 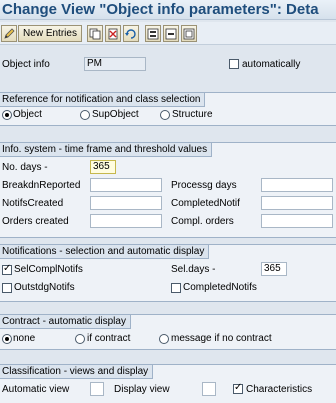 What do you see at coordinates (7, 339) in the screenshot?
I see `none-radio` at bounding box center [7, 339].